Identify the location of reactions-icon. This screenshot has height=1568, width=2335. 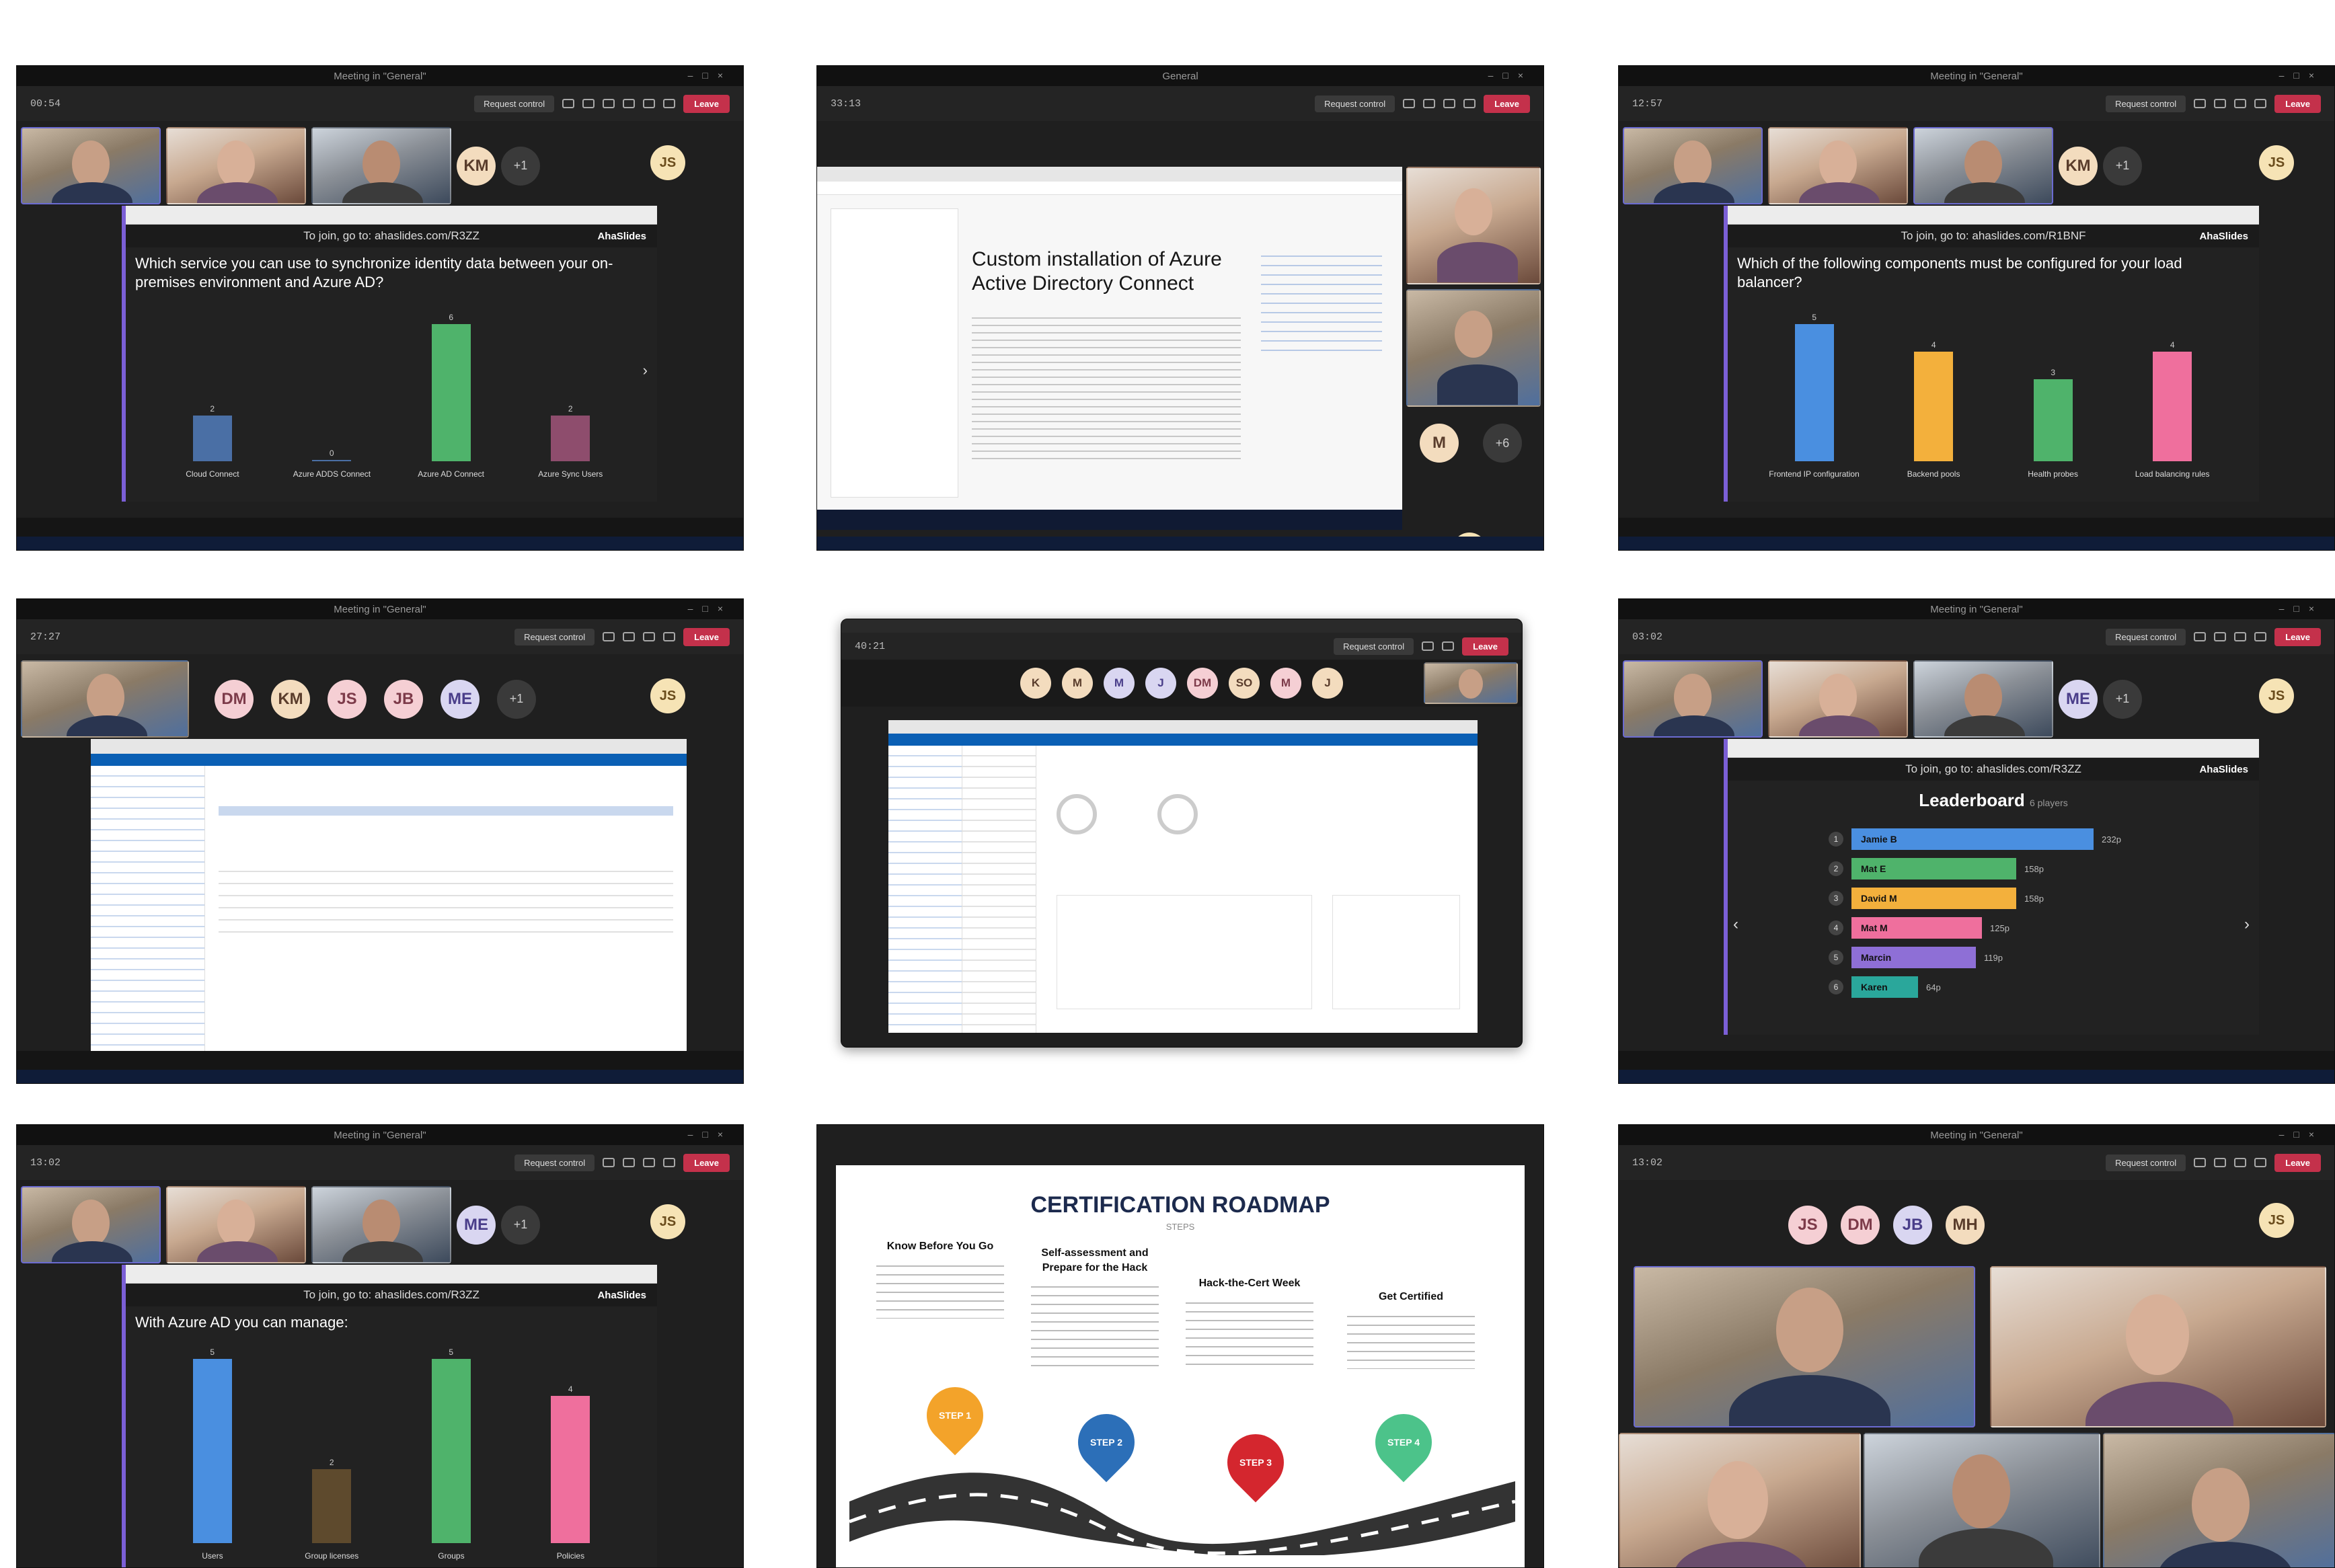
(609, 103).